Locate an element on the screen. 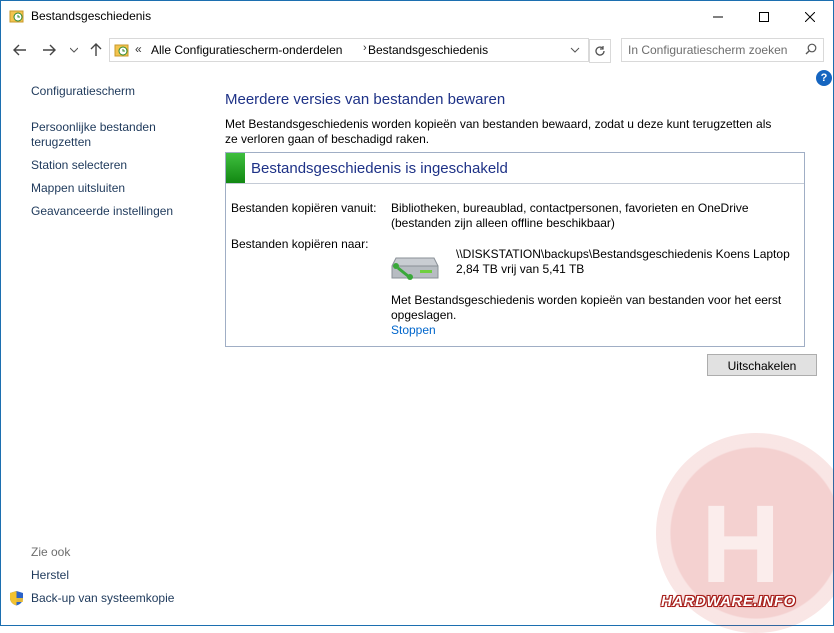 Image resolution: width=834 pixels, height=633 pixels. address-dropdown-button is located at coordinates (575, 50).